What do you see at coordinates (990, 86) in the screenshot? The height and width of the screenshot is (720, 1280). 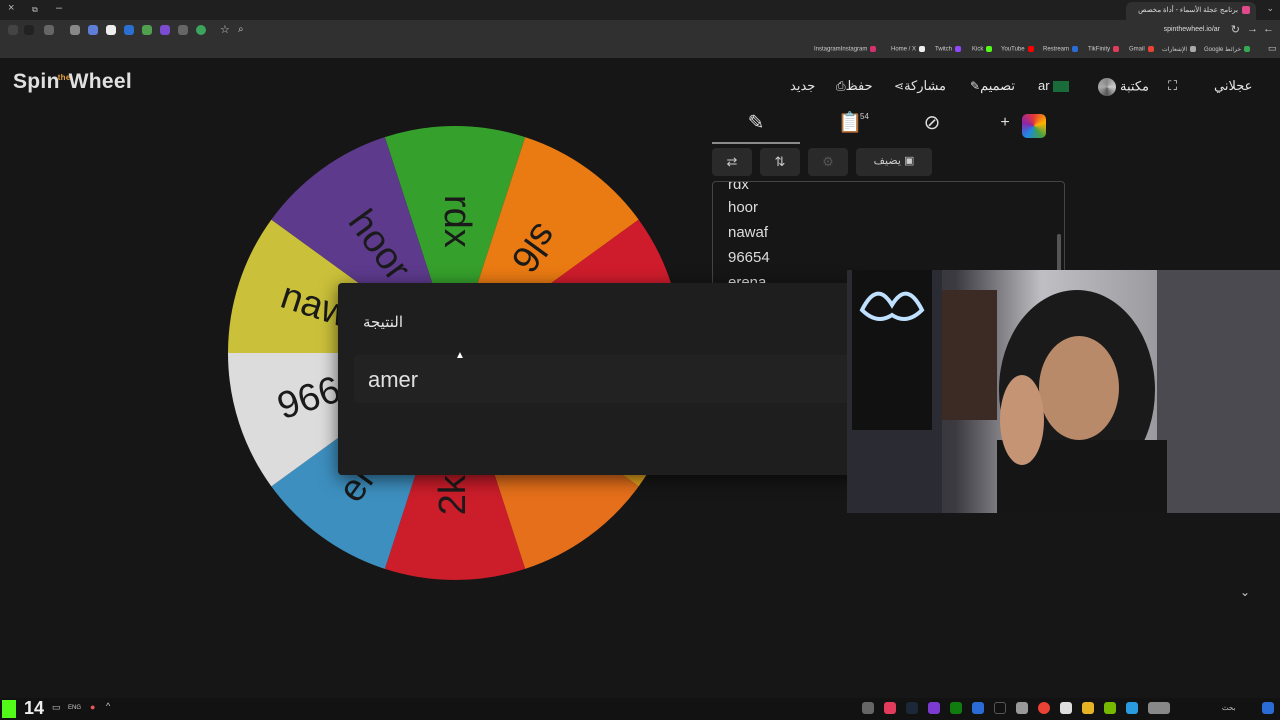 I see `design-button: ✎تصميم` at bounding box center [990, 86].